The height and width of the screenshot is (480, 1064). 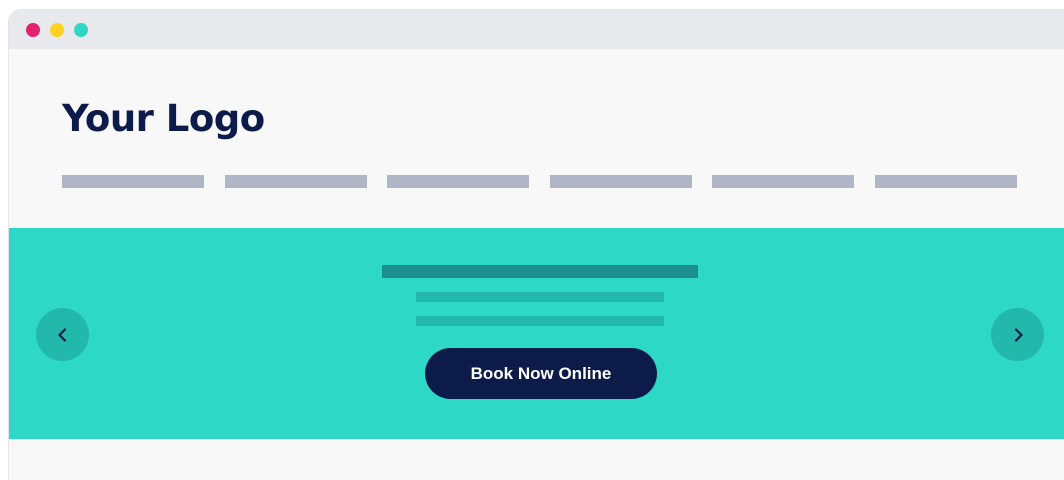 I want to click on chevron-left-icon, so click(x=61, y=334).